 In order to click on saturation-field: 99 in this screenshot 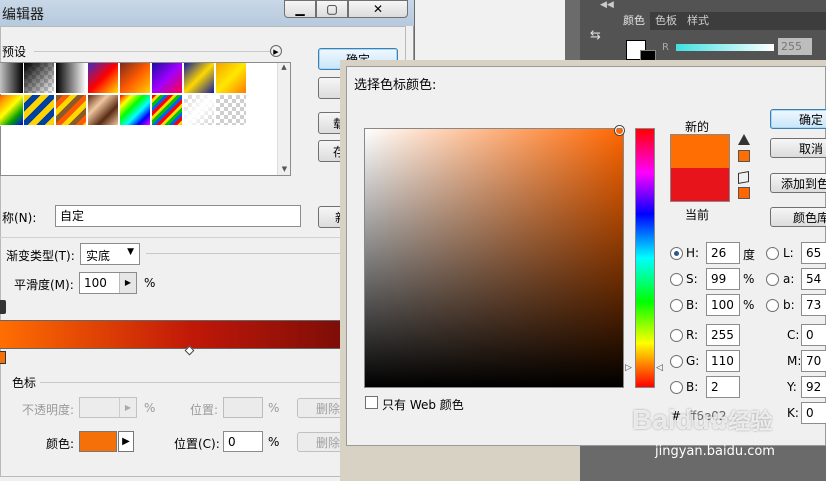, I will do `click(723, 279)`.